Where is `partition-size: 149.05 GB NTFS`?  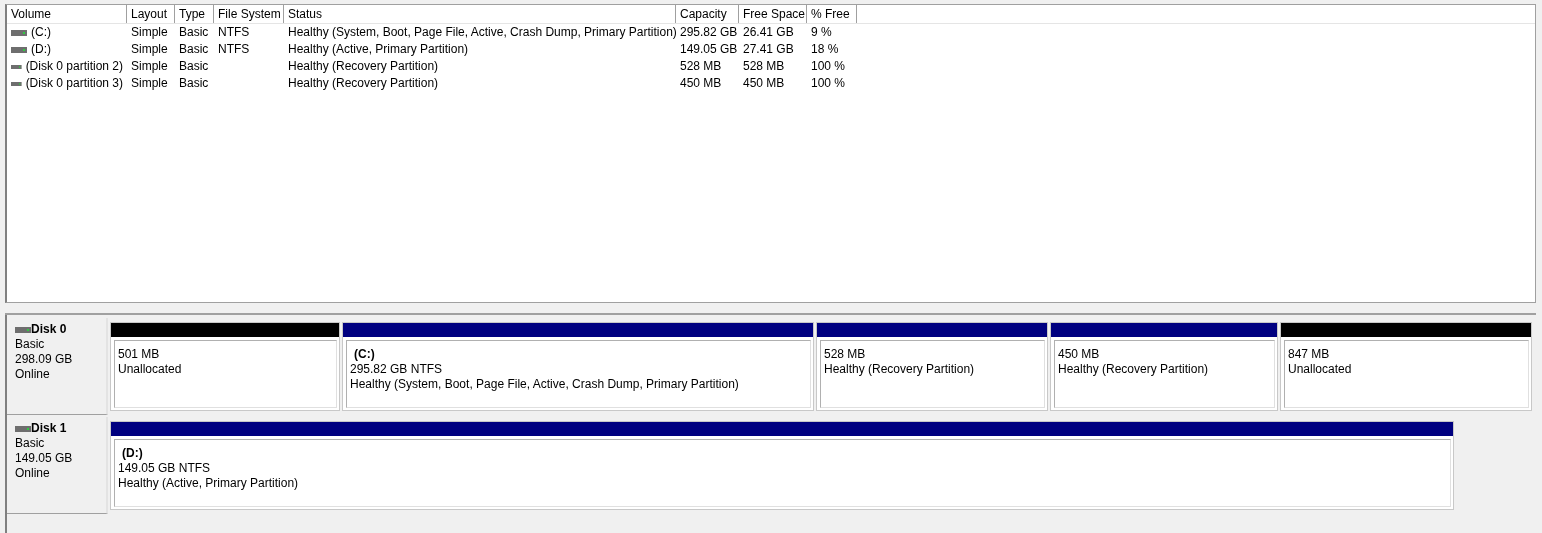 partition-size: 149.05 GB NTFS is located at coordinates (165, 468).